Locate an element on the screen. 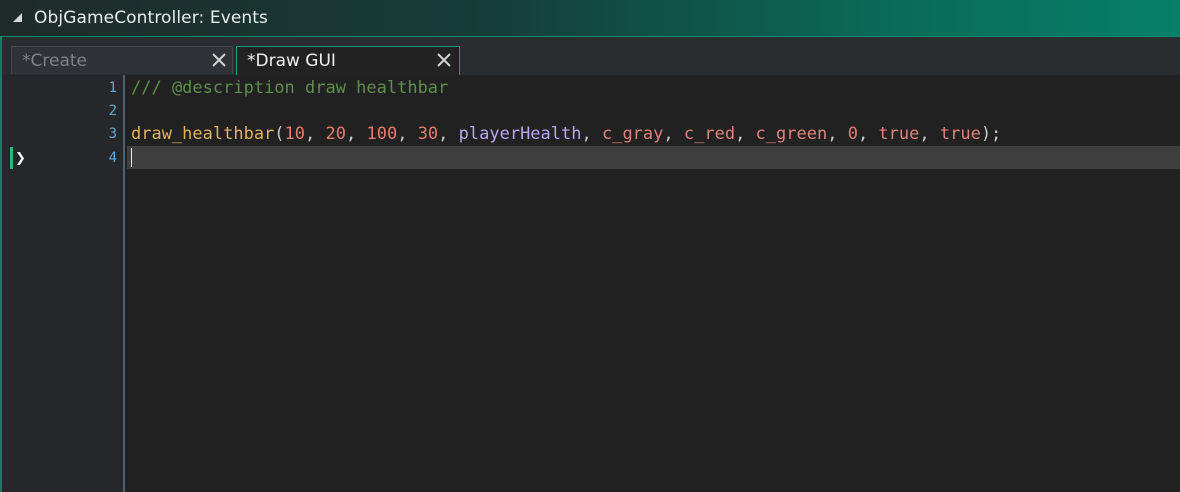 This screenshot has width=1180, height=492. tab-bar: *Create *Draw GUI is located at coordinates (591, 56).